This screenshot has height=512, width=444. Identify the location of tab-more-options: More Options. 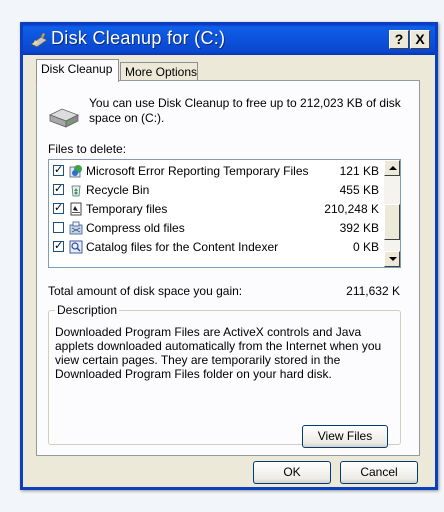
(159, 71).